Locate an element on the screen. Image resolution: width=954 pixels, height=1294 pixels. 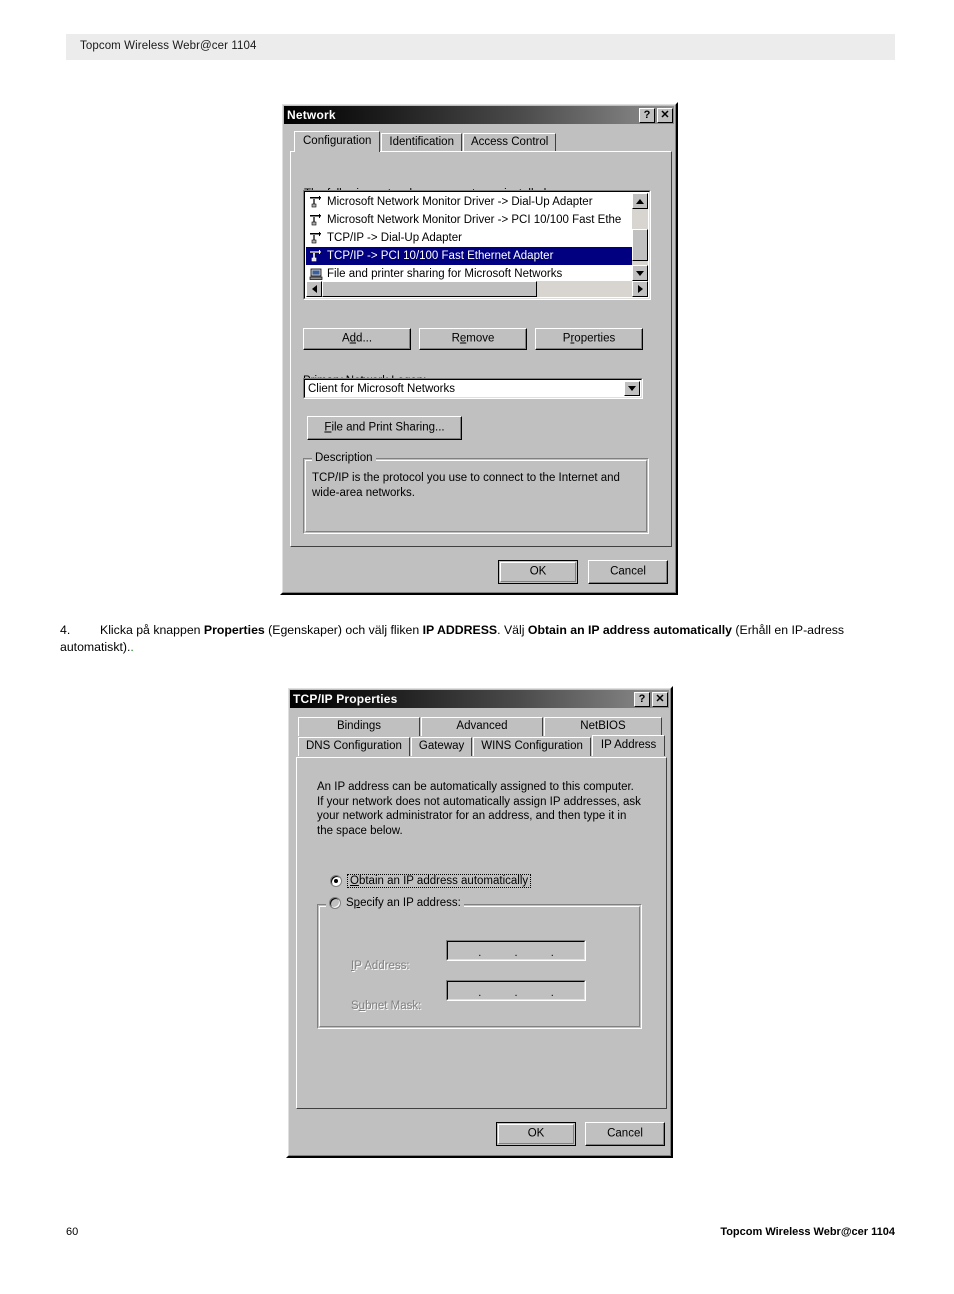
subnet-label-post: bnet Mask: is located at coordinates (393, 1006).